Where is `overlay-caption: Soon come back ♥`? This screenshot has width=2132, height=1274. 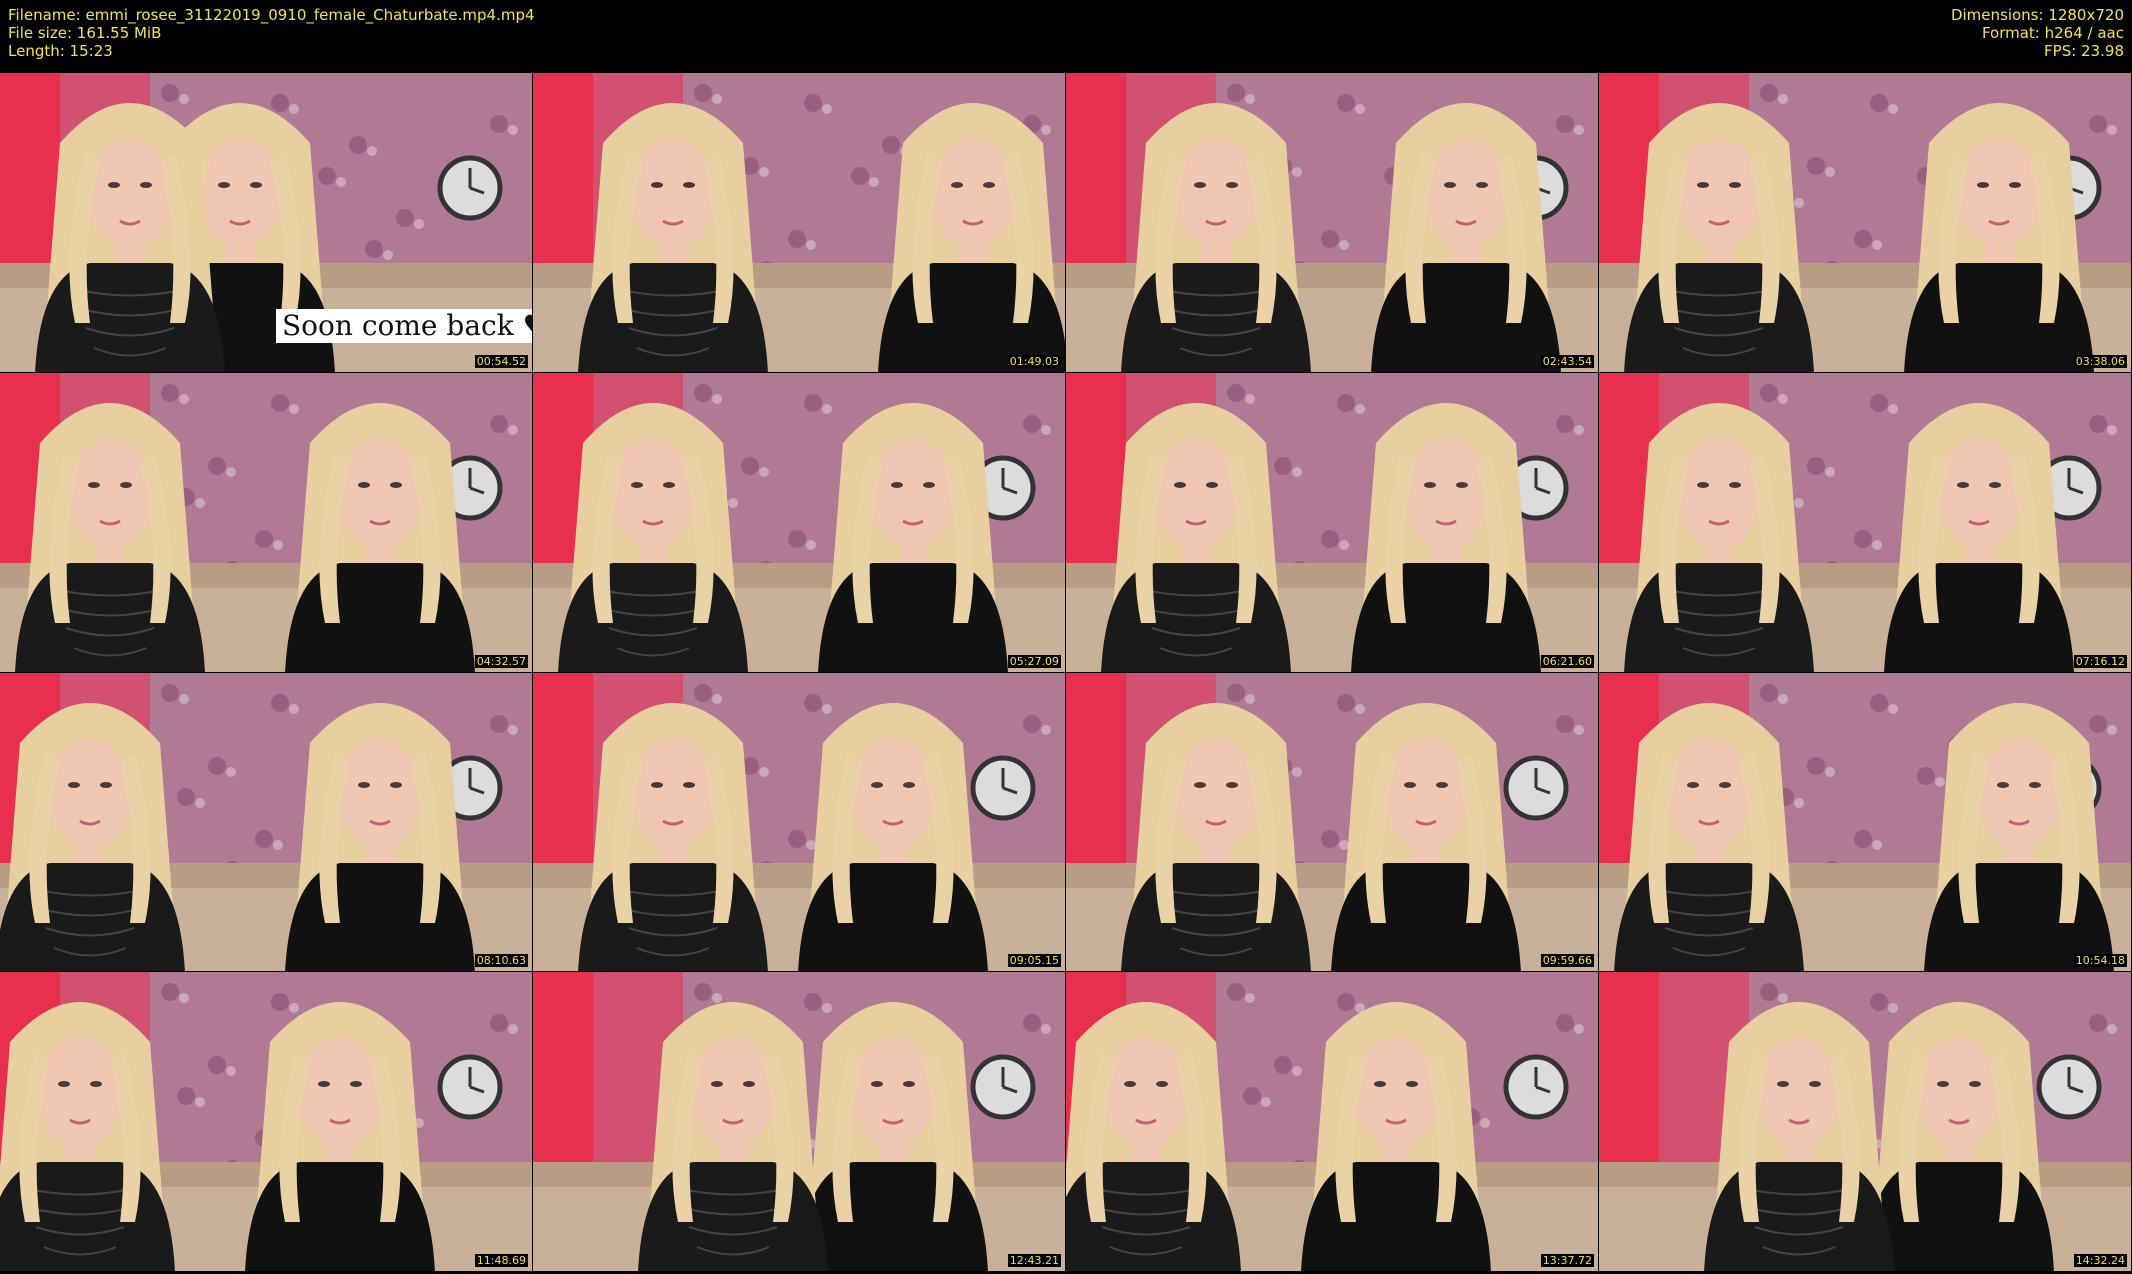
overlay-caption: Soon come back ♥ is located at coordinates (404, 326).